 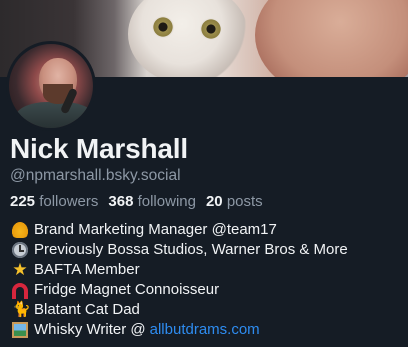 I want to click on followers-label: followers, so click(x=69, y=201).